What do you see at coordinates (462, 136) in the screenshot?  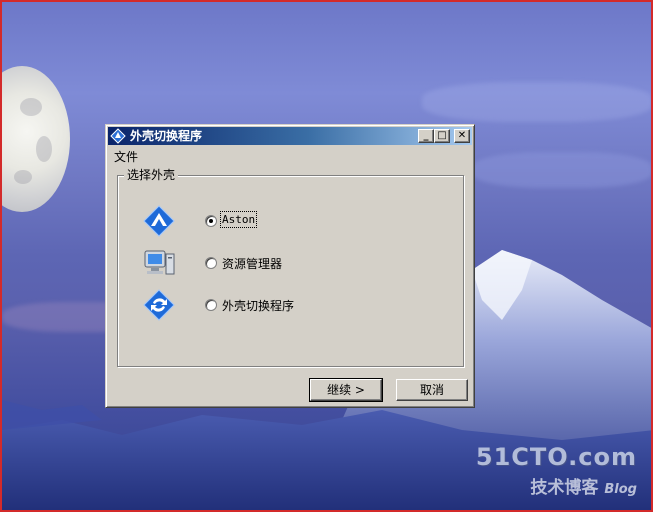 I see `close-button: ✕` at bounding box center [462, 136].